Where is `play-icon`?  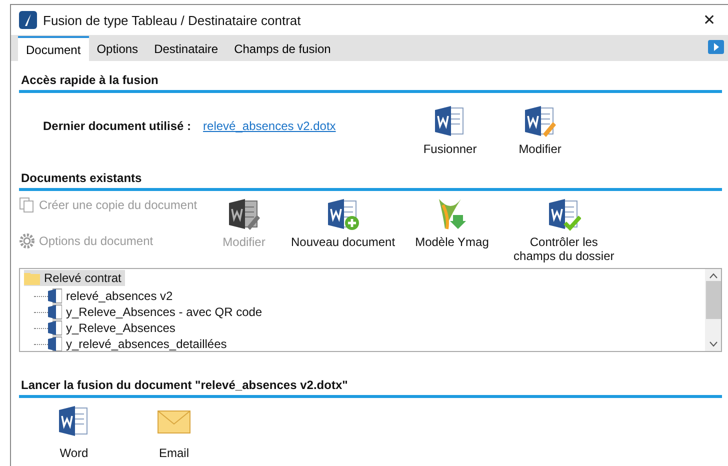 play-icon is located at coordinates (716, 47).